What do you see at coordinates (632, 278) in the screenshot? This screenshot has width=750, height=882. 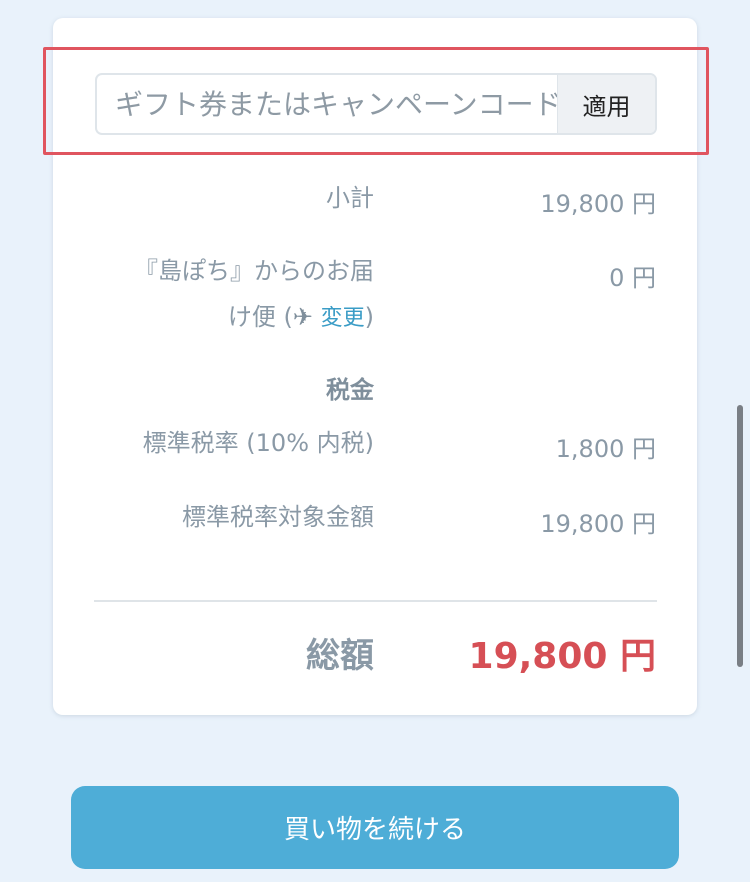 I see `shipping-value: 0 円` at bounding box center [632, 278].